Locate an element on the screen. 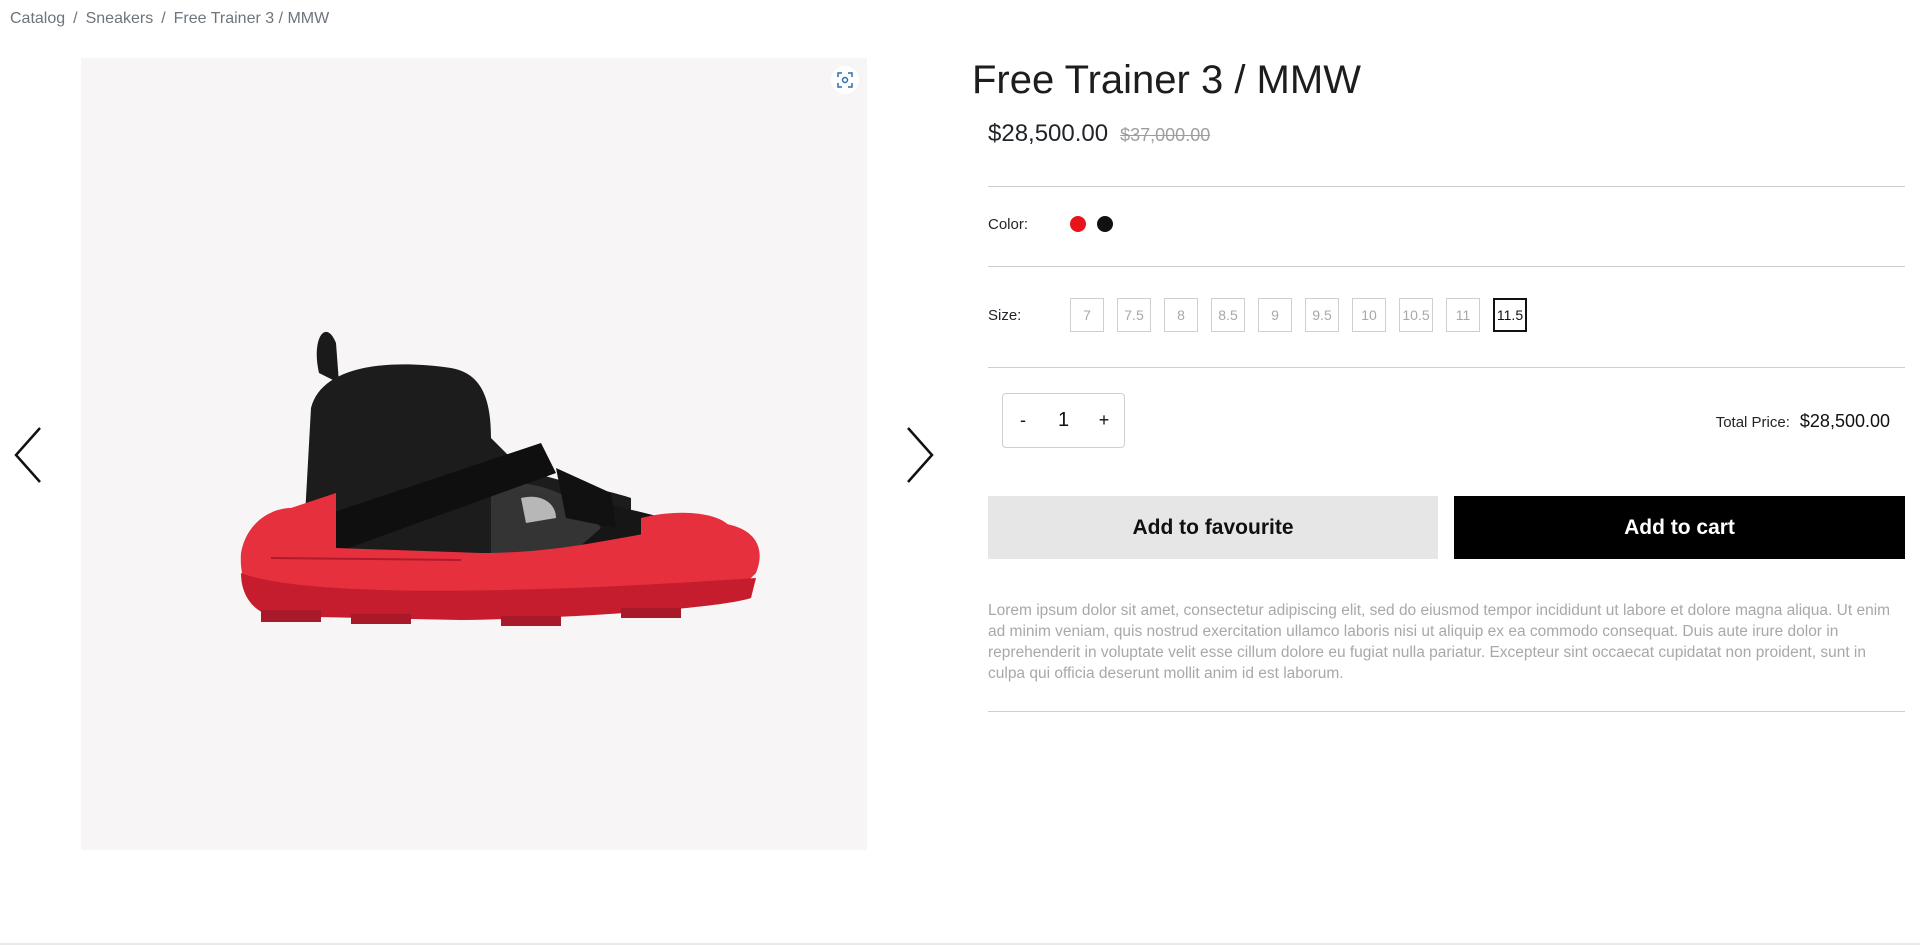  size-option: 8 is located at coordinates (1181, 315).